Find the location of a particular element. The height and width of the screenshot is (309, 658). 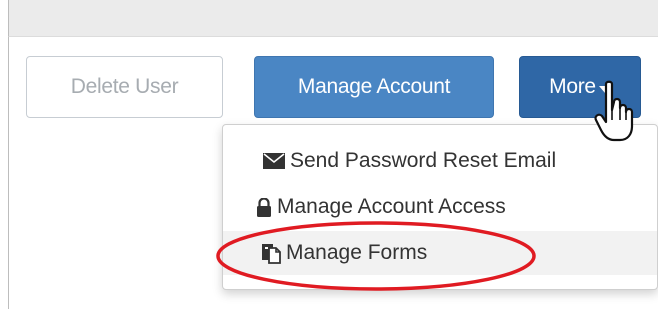

forms-icon is located at coordinates (271, 253).